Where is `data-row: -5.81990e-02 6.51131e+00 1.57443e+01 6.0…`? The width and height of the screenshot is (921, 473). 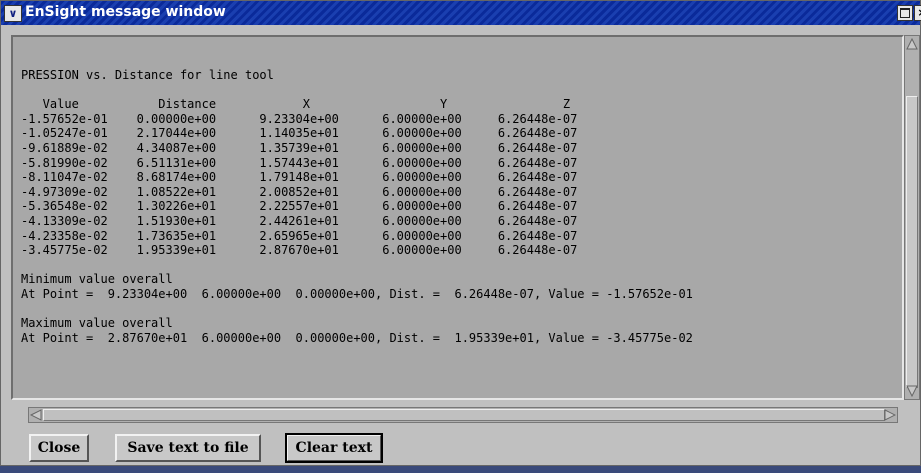 data-row: -5.81990e-02 6.51131e+00 1.57443e+01 6.0… is located at coordinates (299, 162).